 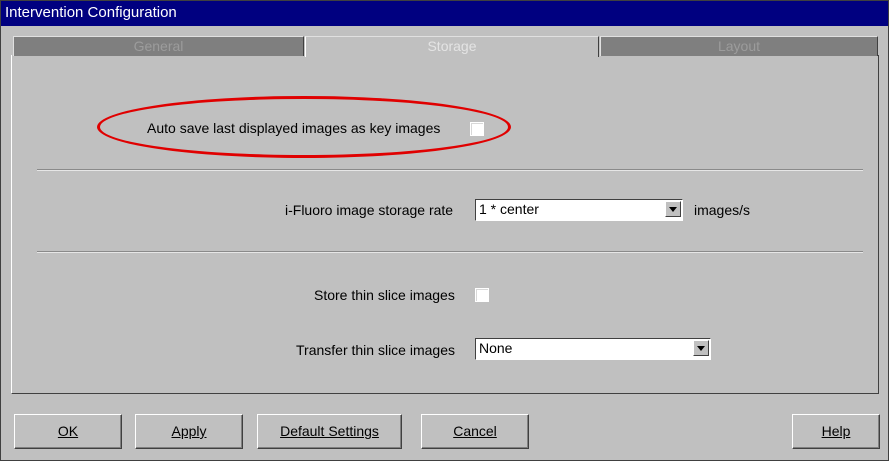 I want to click on default-settings-button: Default Settings, so click(x=329, y=431).